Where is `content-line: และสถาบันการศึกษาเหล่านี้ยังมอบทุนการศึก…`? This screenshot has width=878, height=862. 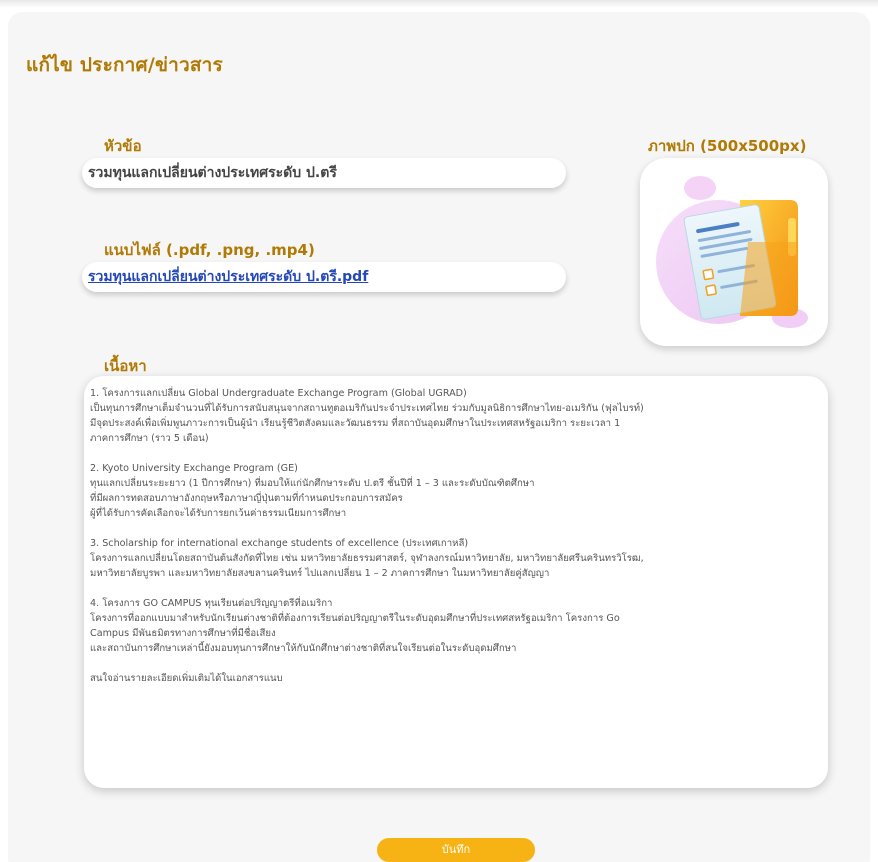
content-line: และสถาบันการศึกษาเหล่านี้ยังมอบทุนการศึก… is located at coordinates (303, 648).